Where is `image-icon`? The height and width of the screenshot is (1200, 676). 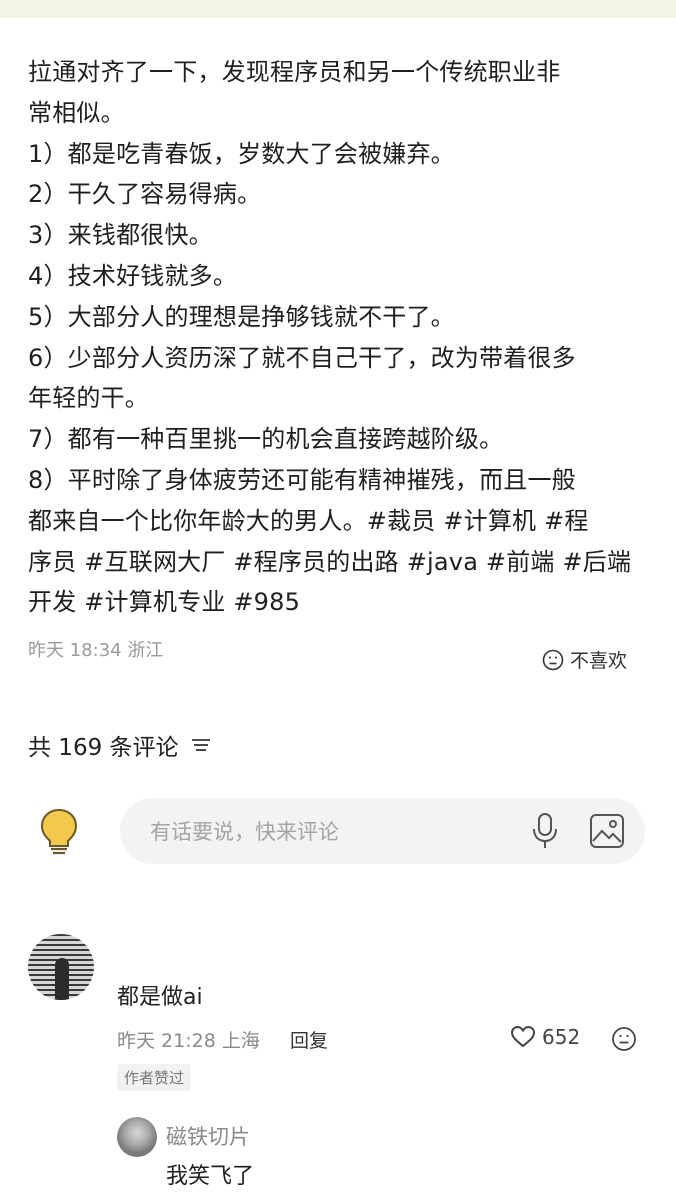
image-icon is located at coordinates (607, 831).